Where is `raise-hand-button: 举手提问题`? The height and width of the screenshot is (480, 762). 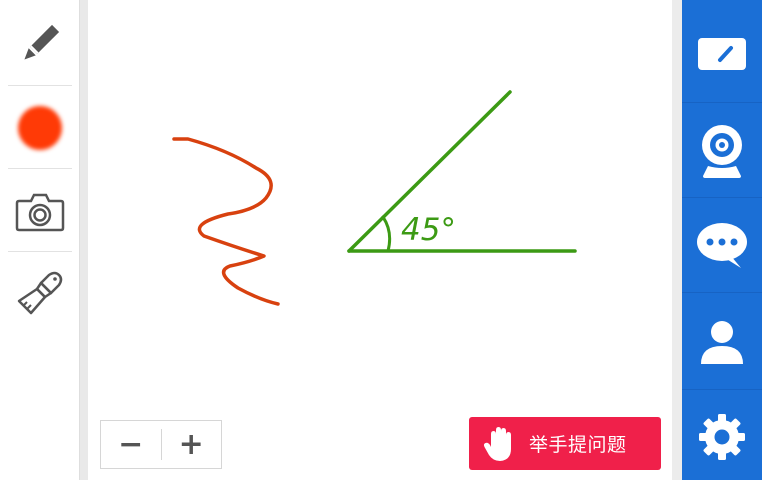
raise-hand-button: 举手提问题 is located at coordinates (565, 443).